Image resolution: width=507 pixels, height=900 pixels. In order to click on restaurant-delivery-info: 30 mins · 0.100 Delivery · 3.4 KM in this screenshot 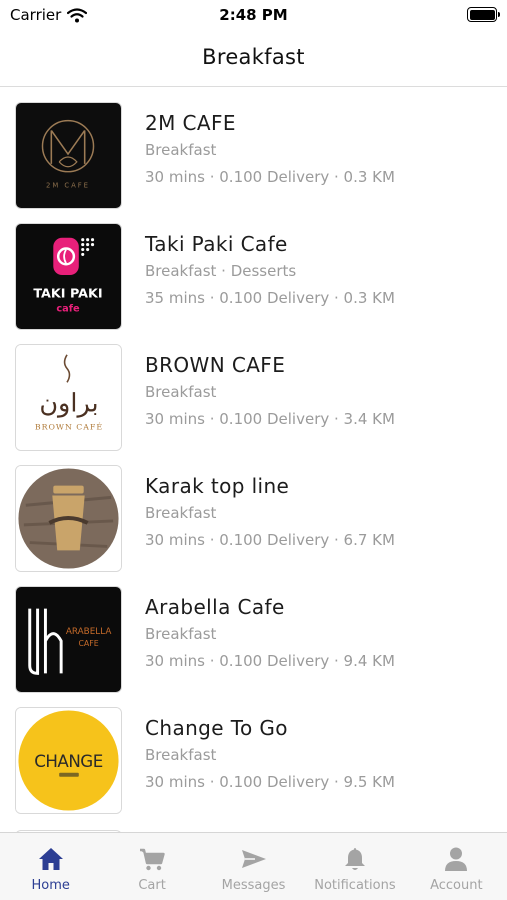, I will do `click(270, 419)`.